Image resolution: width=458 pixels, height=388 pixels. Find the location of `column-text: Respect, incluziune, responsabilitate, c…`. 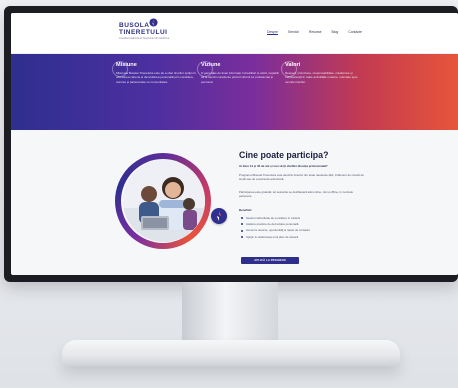

column-text: Respect, incluziune, responsabilitate, c… is located at coordinates (321, 77).